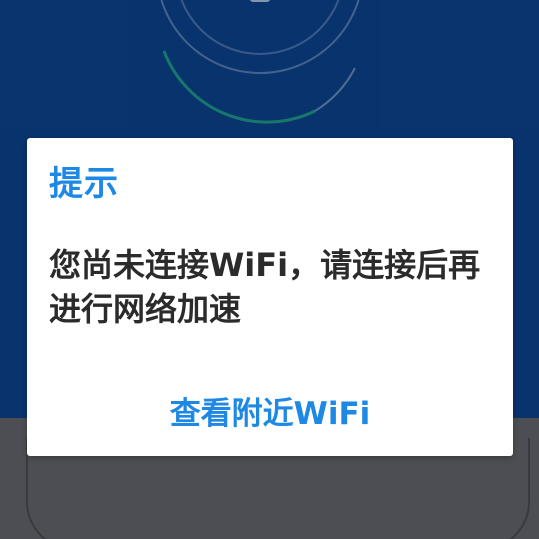 Image resolution: width=539 pixels, height=539 pixels. What do you see at coordinates (84, 184) in the screenshot?
I see `dialog-title: 提示` at bounding box center [84, 184].